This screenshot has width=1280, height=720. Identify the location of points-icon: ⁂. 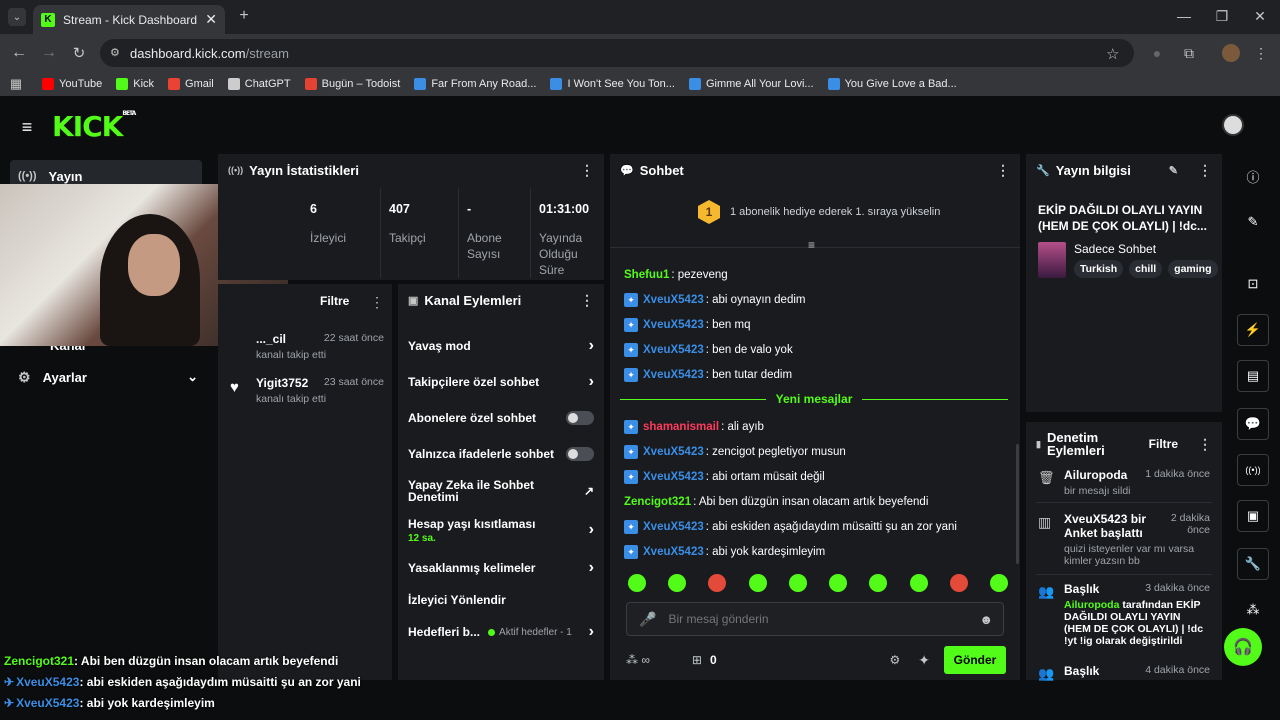
(1253, 610).